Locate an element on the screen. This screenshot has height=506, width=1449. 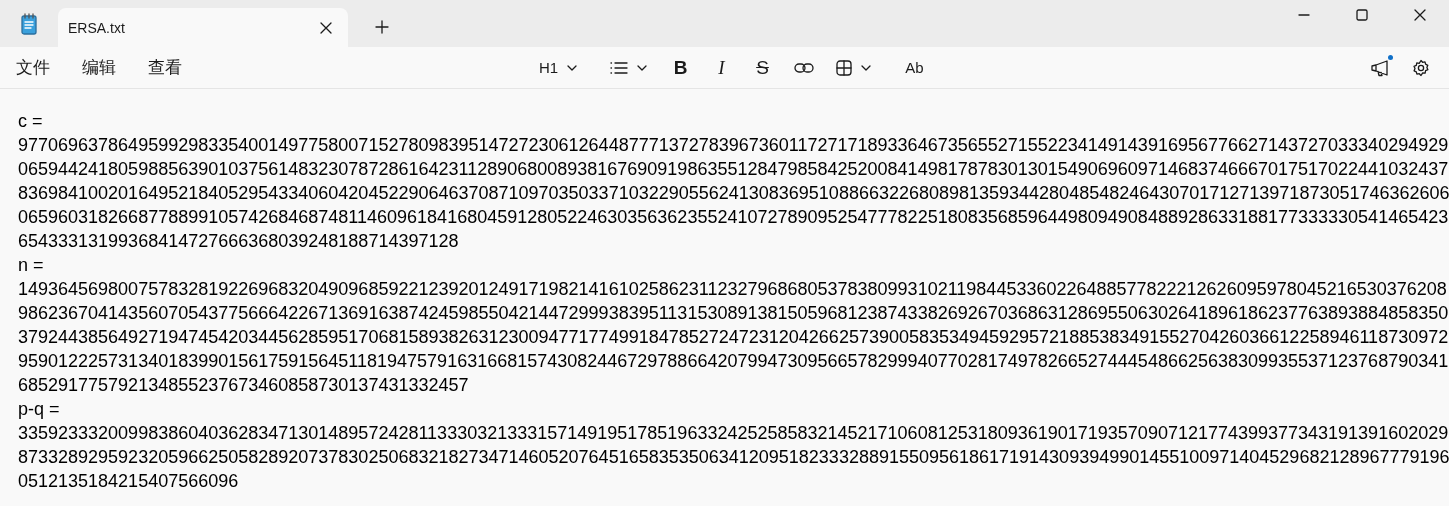
text-line: 98623670414356070543775666422671369163874245985504214472999383951131530891381505968123874338269267036863128695506302641896186237763893884858350 is located at coordinates (733, 313).